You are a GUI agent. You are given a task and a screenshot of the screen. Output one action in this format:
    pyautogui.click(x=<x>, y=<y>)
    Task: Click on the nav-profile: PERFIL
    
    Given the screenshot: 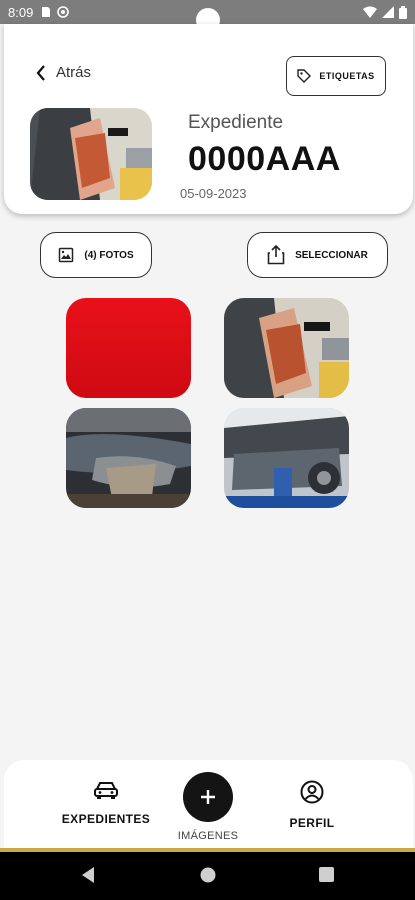 What is the action you would take?
    pyautogui.click(x=312, y=805)
    